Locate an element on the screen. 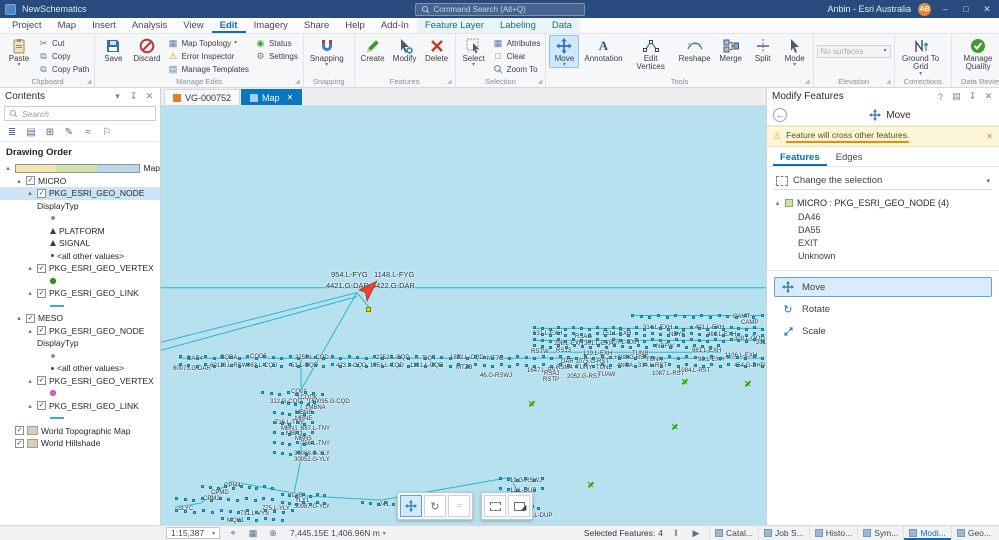 This screenshot has height=540, width=999. contents-search-input: Search is located at coordinates (80, 113).